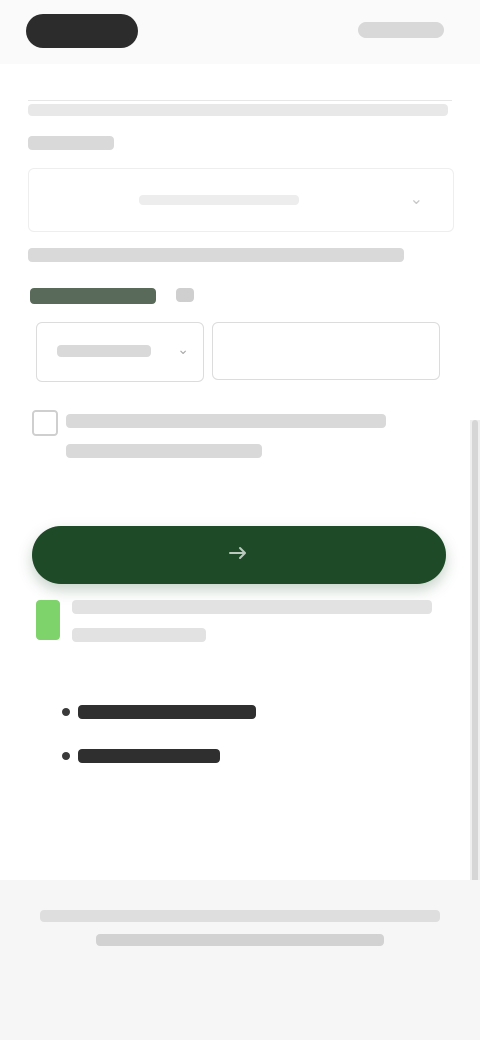  Describe the element at coordinates (326, 351) in the screenshot. I see `phone-number-input` at that location.